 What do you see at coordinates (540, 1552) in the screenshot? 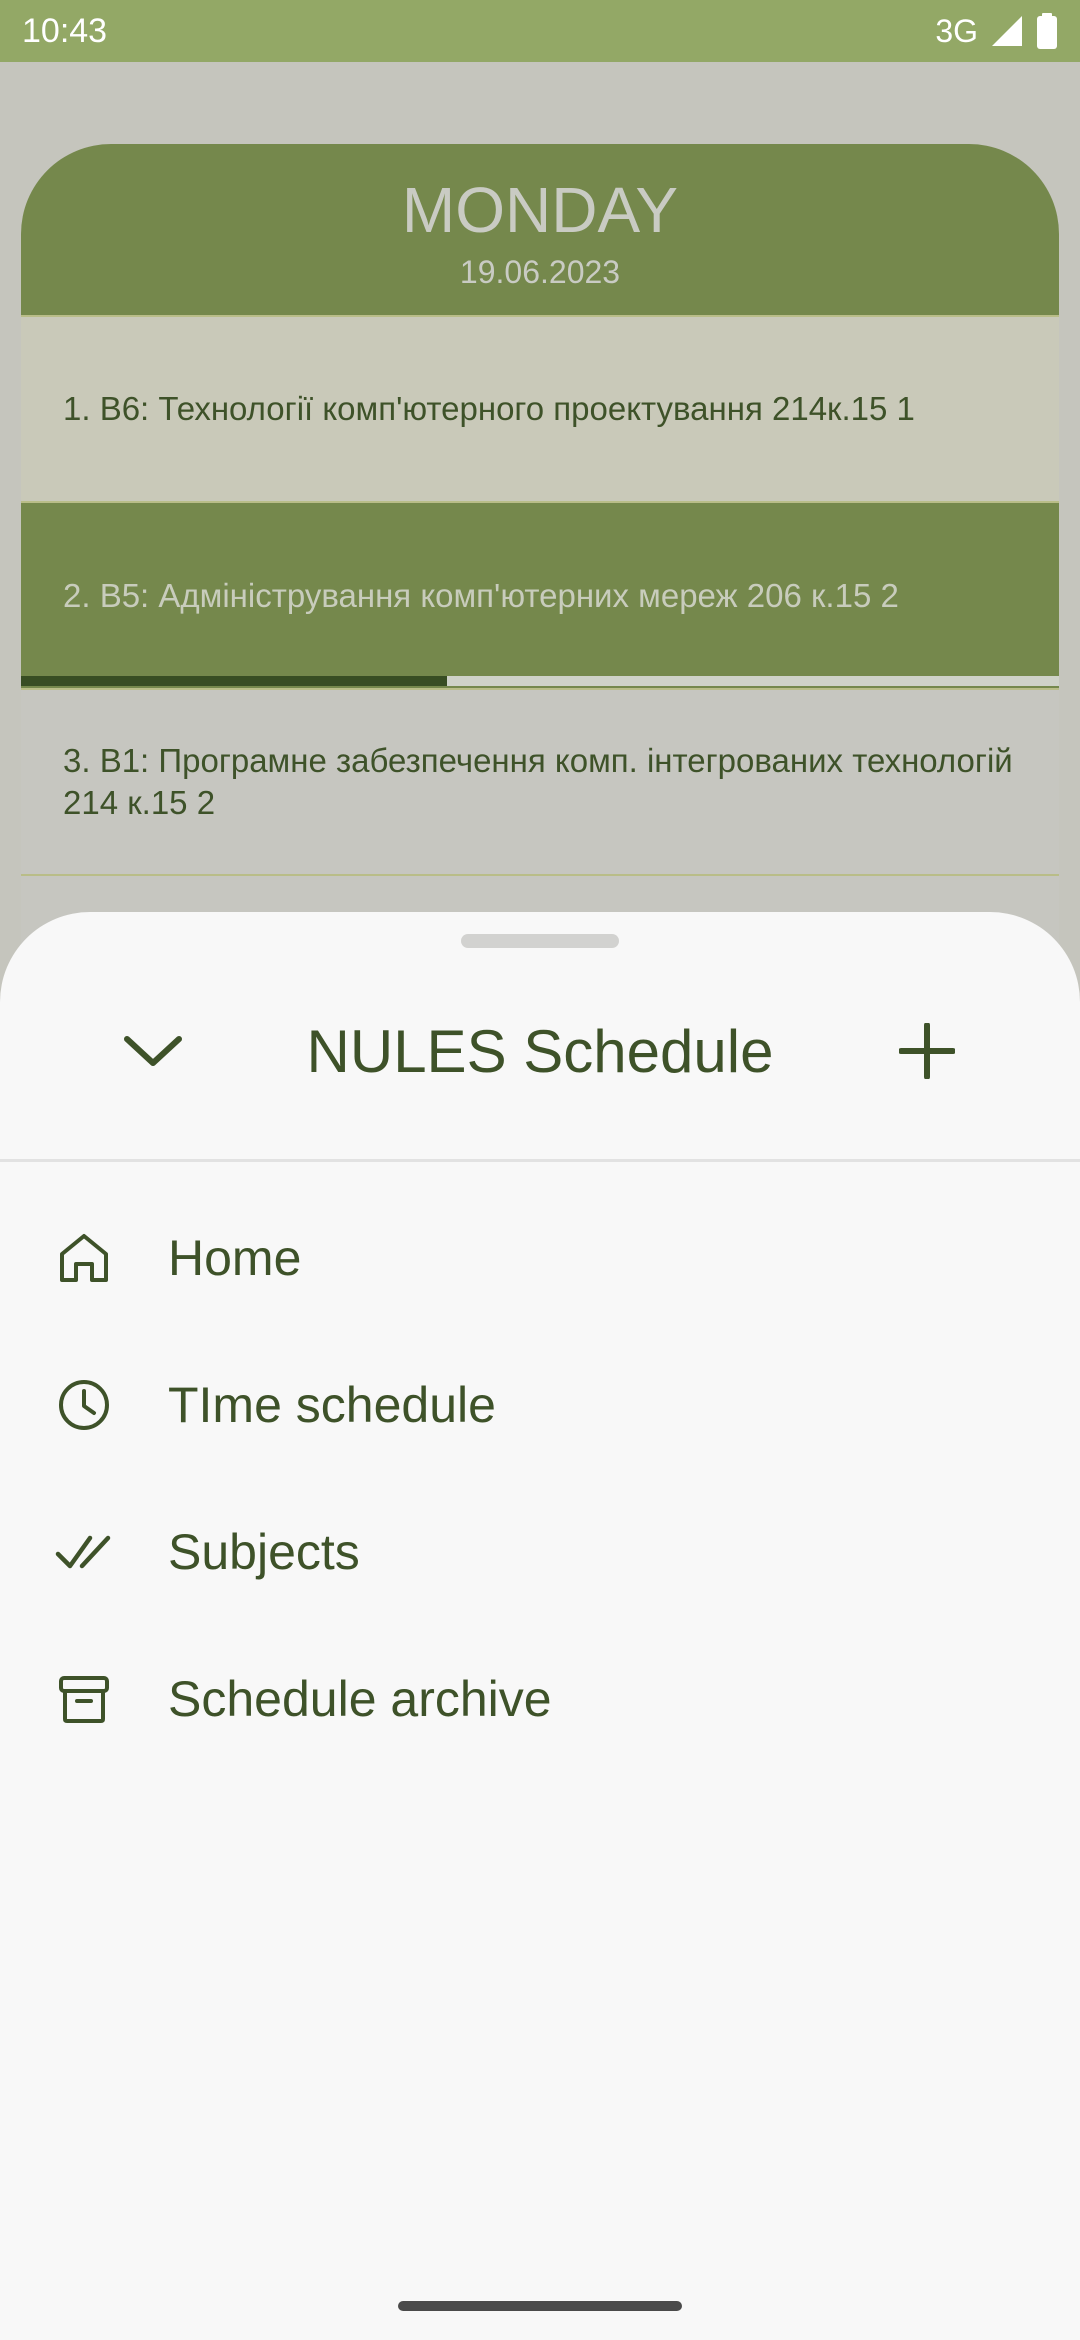
I see `menu-item-subjects: Subjects` at bounding box center [540, 1552].